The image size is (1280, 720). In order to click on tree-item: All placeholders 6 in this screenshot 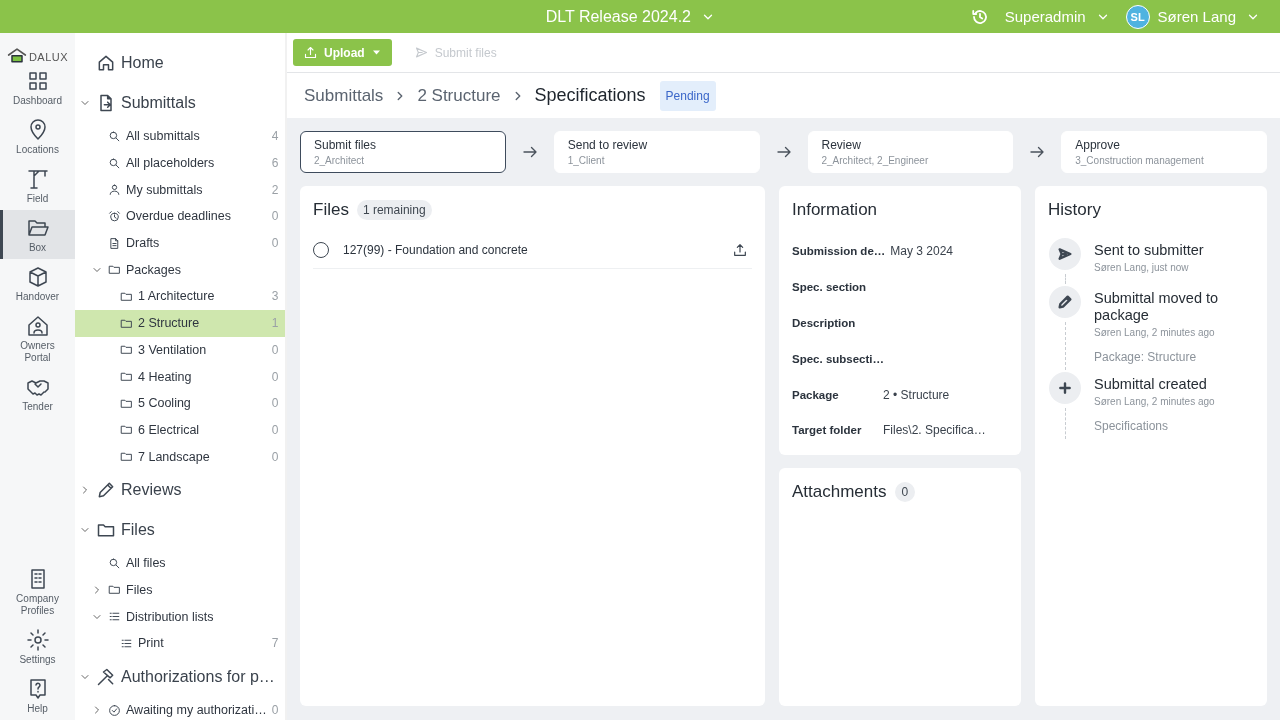, I will do `click(180, 163)`.